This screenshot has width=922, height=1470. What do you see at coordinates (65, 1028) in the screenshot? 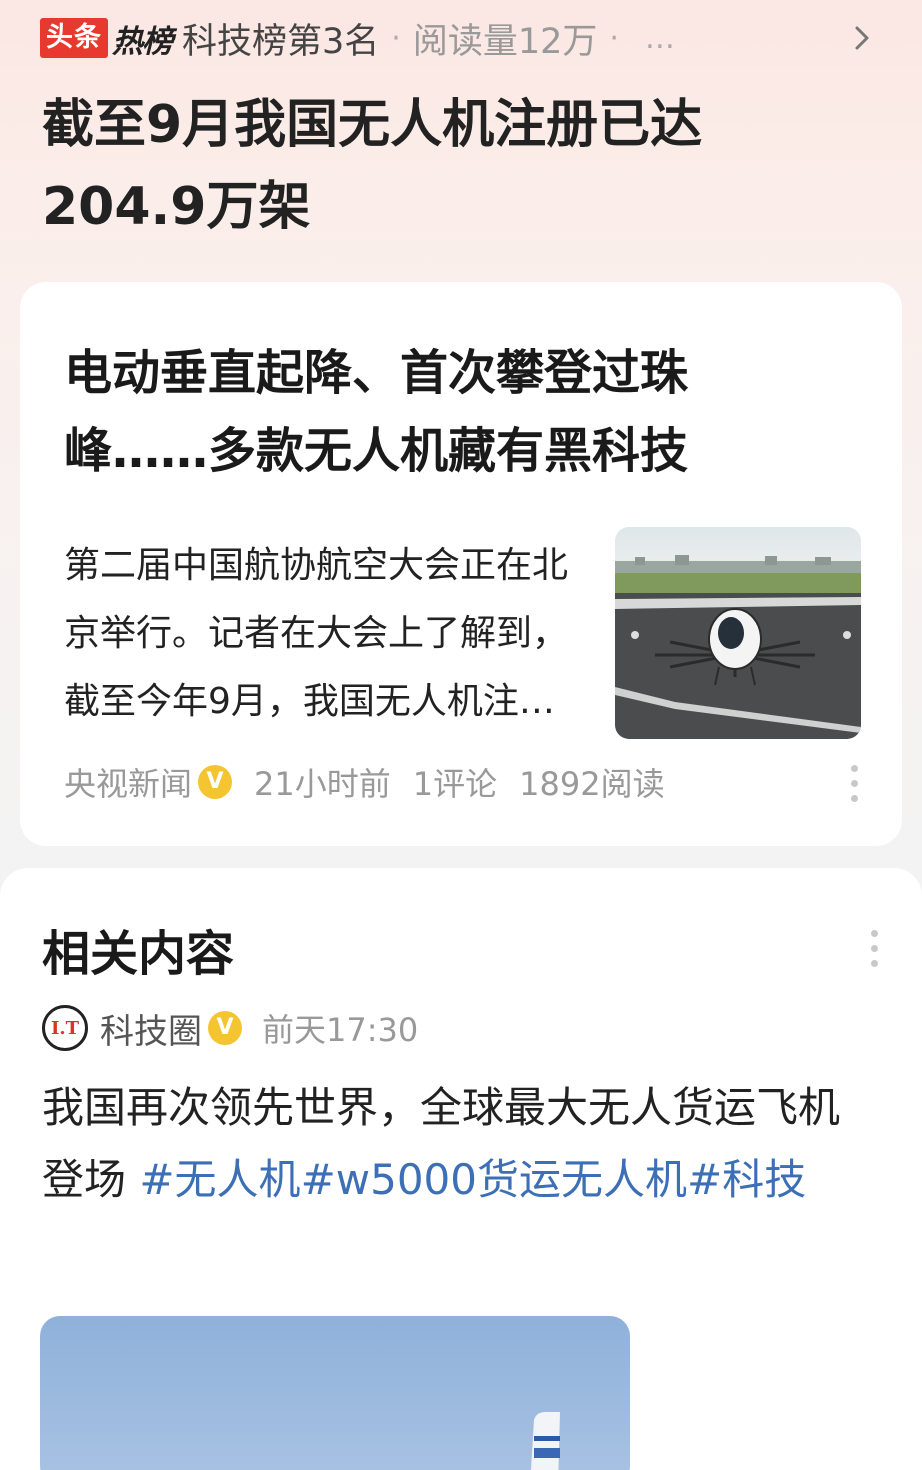
I see `avatar: I.T` at bounding box center [65, 1028].